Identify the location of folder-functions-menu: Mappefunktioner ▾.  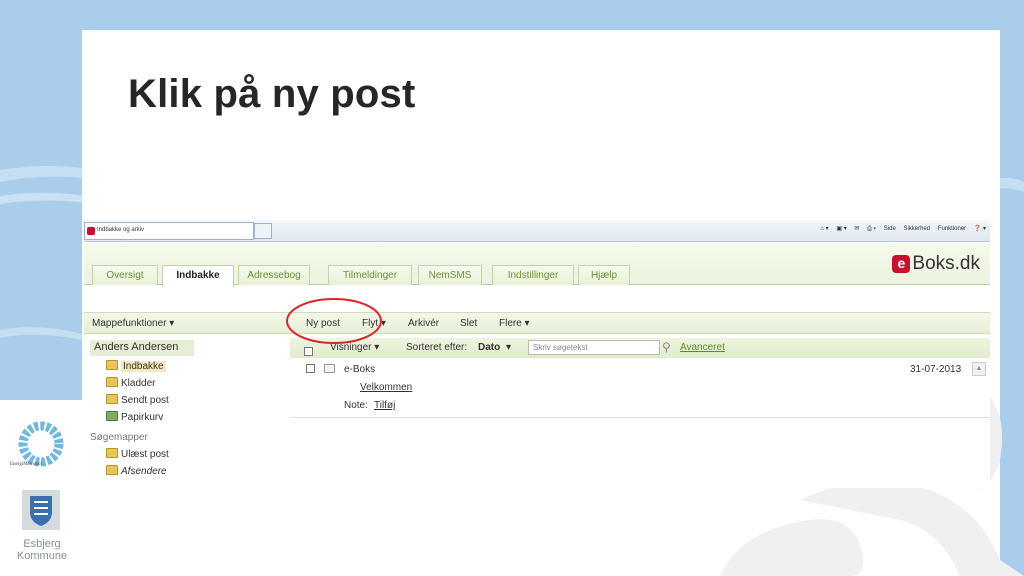
(133, 323).